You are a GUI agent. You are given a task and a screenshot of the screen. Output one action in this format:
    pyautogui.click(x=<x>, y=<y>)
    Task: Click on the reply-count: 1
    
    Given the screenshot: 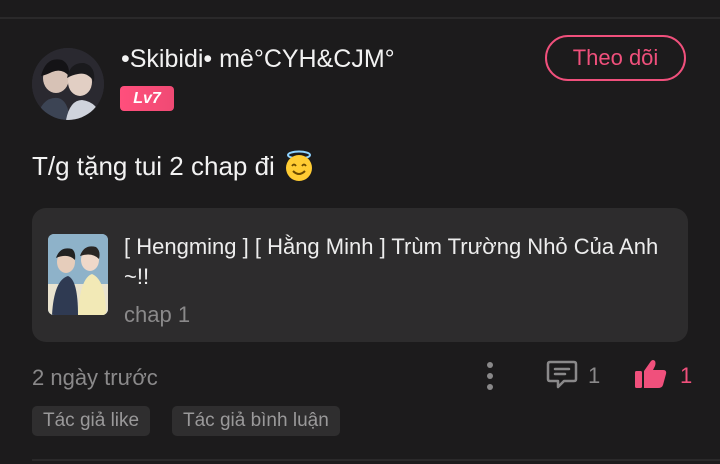 What is the action you would take?
    pyautogui.click(x=594, y=375)
    